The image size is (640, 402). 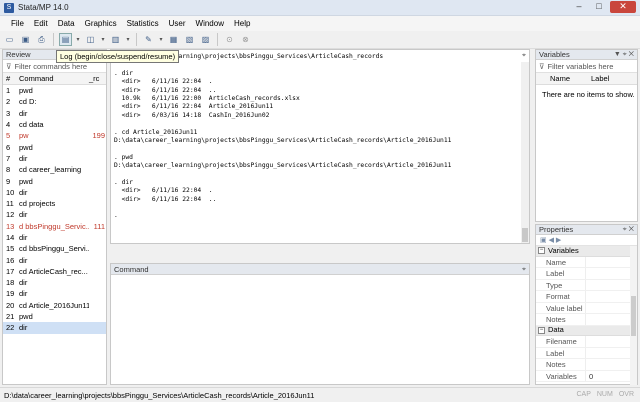 I want to click on review-row: 22 dir, so click(x=54, y=328).